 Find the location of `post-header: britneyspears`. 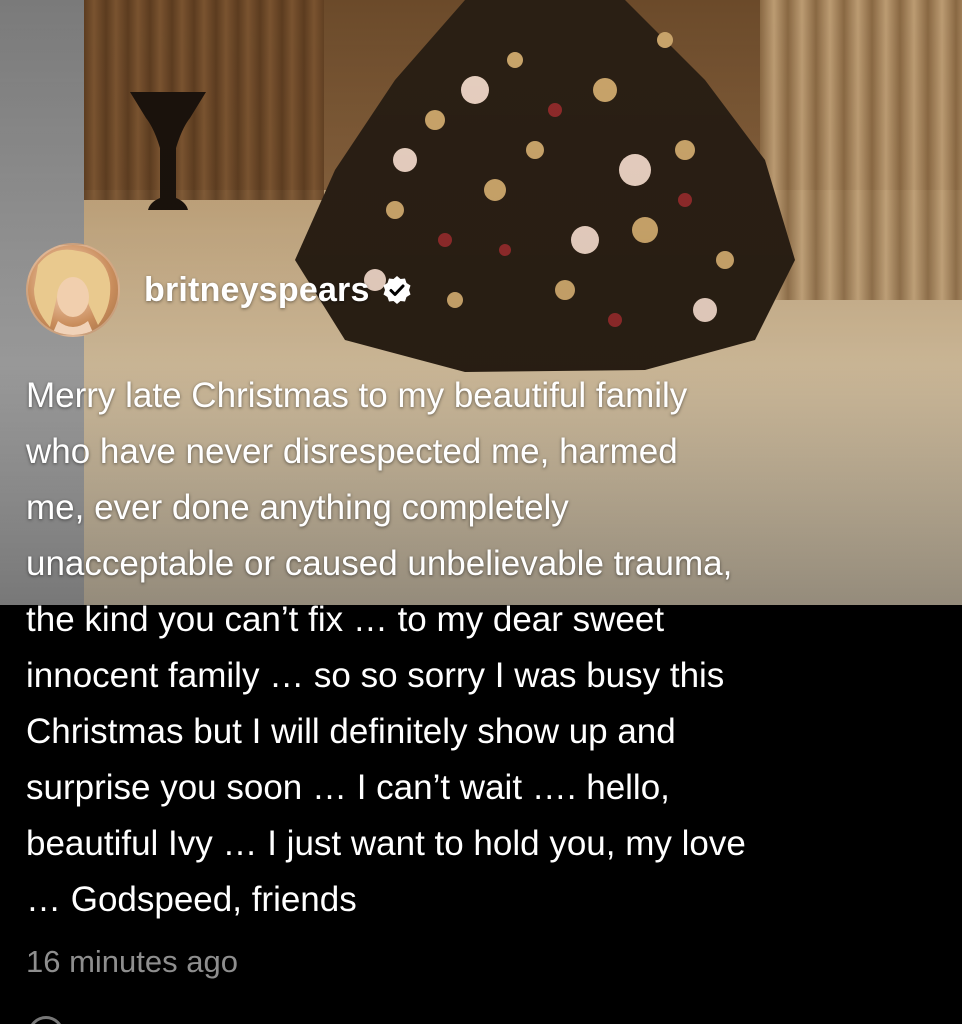

post-header: britneyspears is located at coordinates (219, 290).